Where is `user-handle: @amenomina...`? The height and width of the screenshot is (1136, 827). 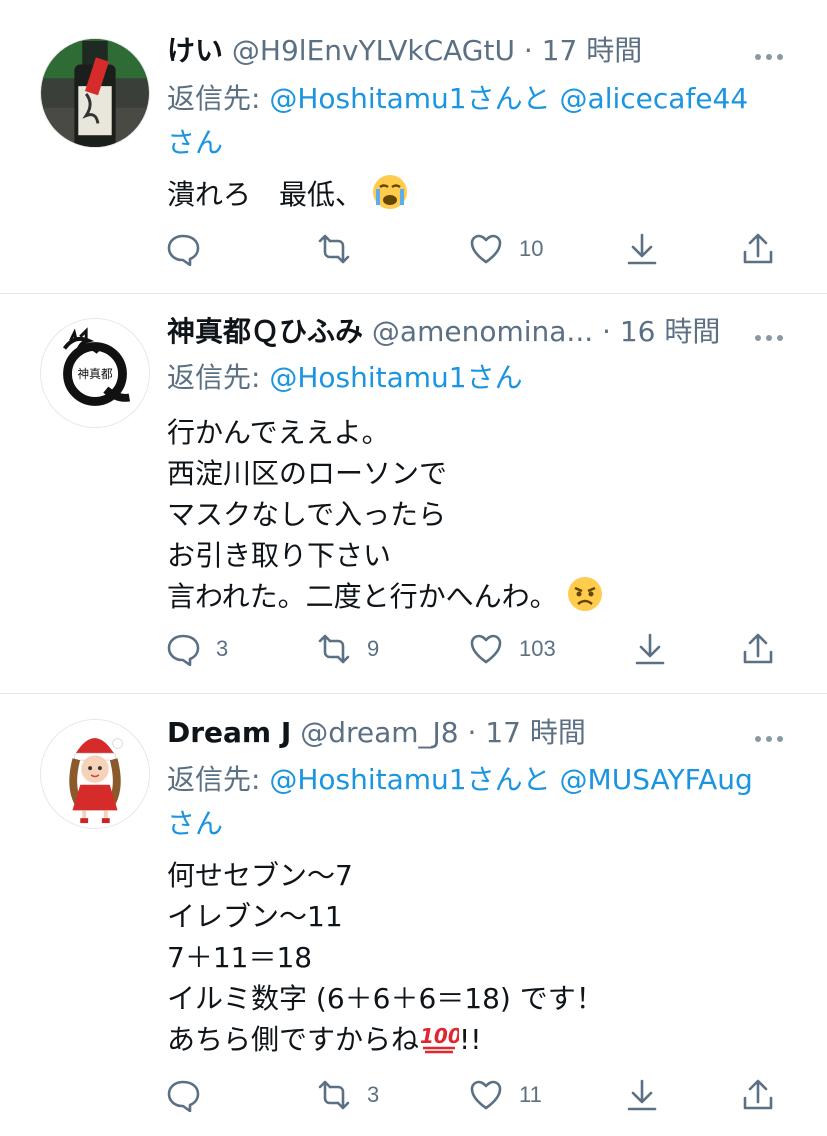 user-handle: @amenomina... is located at coordinates (482, 331).